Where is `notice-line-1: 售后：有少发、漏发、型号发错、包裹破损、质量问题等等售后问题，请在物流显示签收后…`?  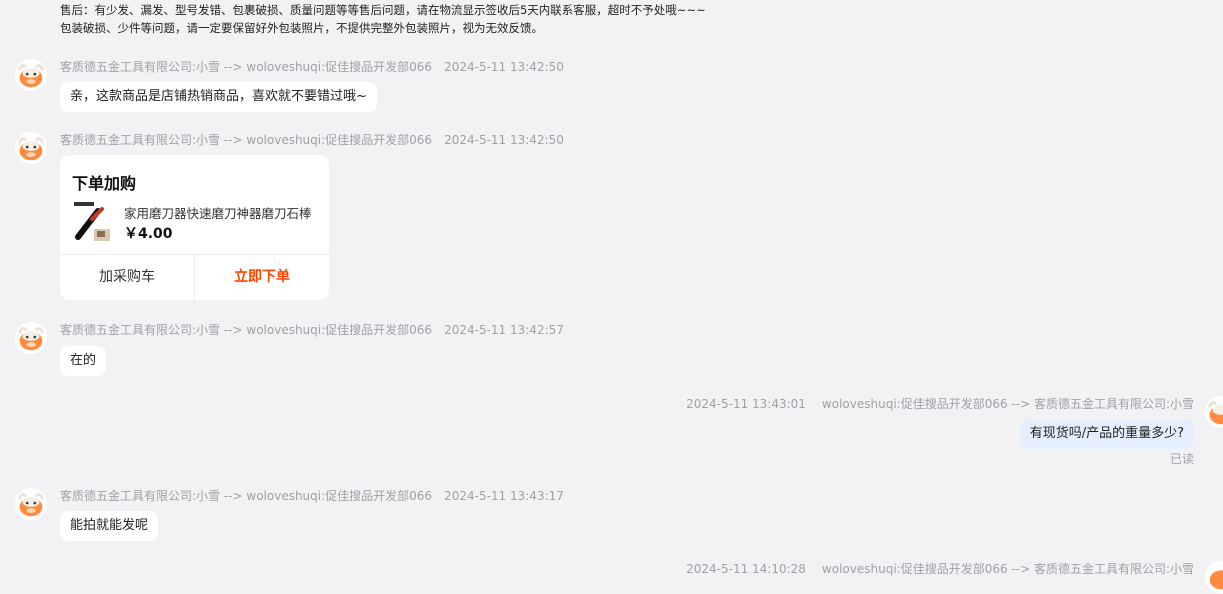 notice-line-1: 售后：有少发、漏发、型号发错、包裹破损、质量问题等等售后问题，请在物流显示签收后… is located at coordinates (383, 10).